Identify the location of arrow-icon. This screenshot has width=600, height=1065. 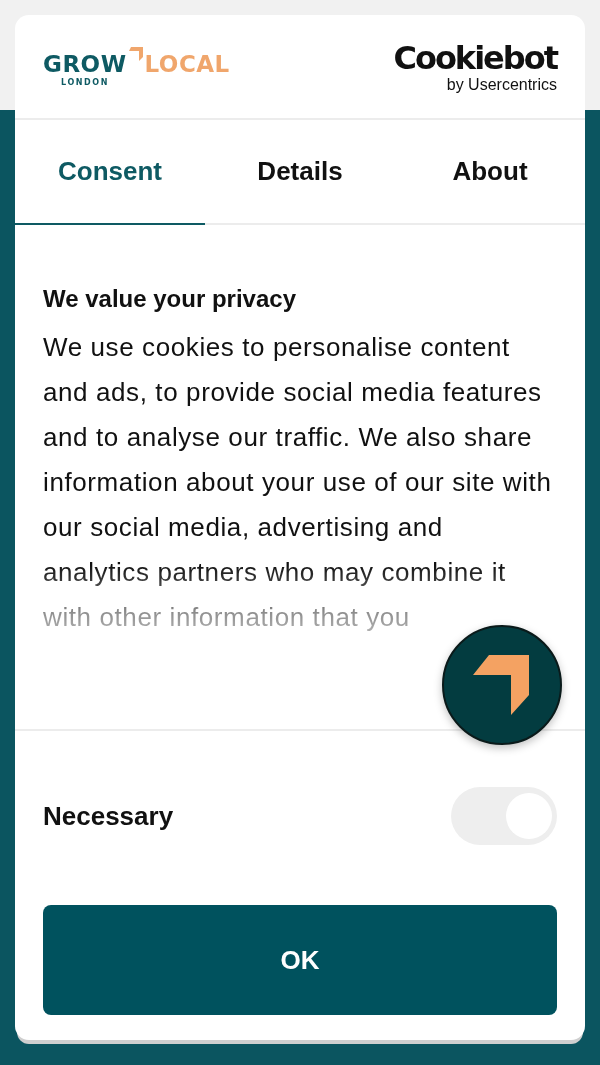
(502, 685).